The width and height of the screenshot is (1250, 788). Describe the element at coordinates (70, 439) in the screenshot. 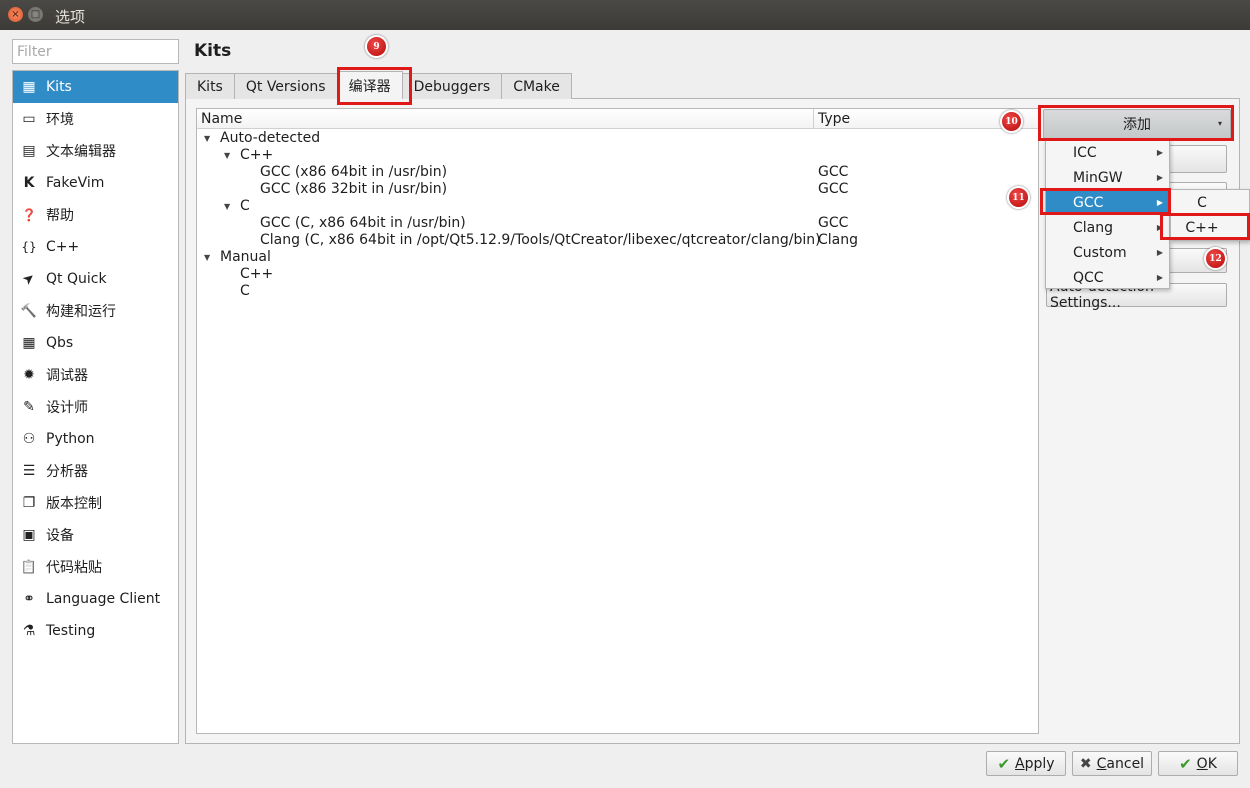

I see `sidebar-item-label: Python` at that location.